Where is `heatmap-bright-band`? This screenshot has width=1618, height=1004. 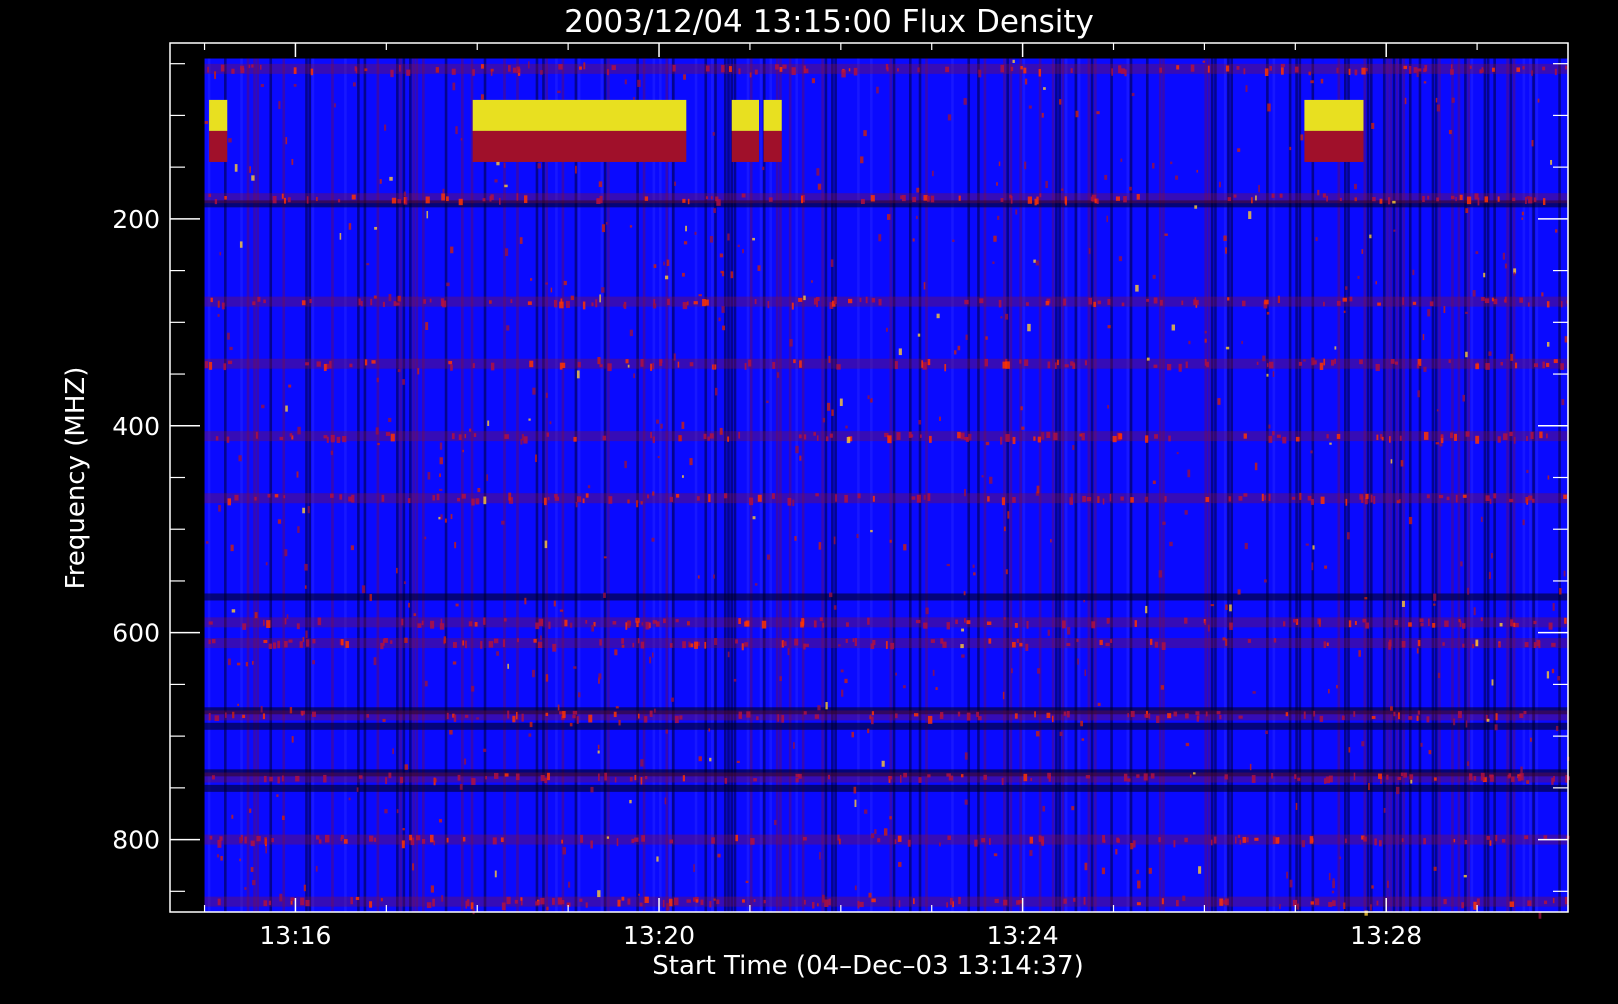
heatmap-bright-band is located at coordinates (886, 198).